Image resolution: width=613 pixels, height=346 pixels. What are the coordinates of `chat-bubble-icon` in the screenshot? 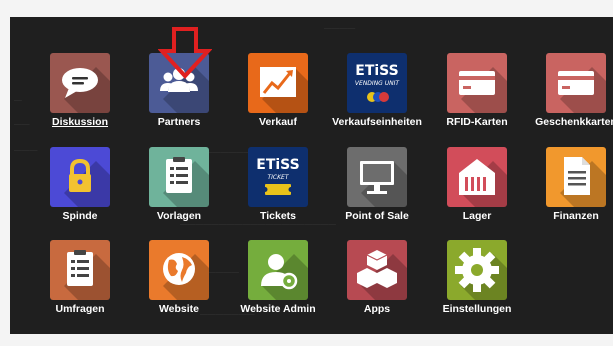 It's located at (86, 90).